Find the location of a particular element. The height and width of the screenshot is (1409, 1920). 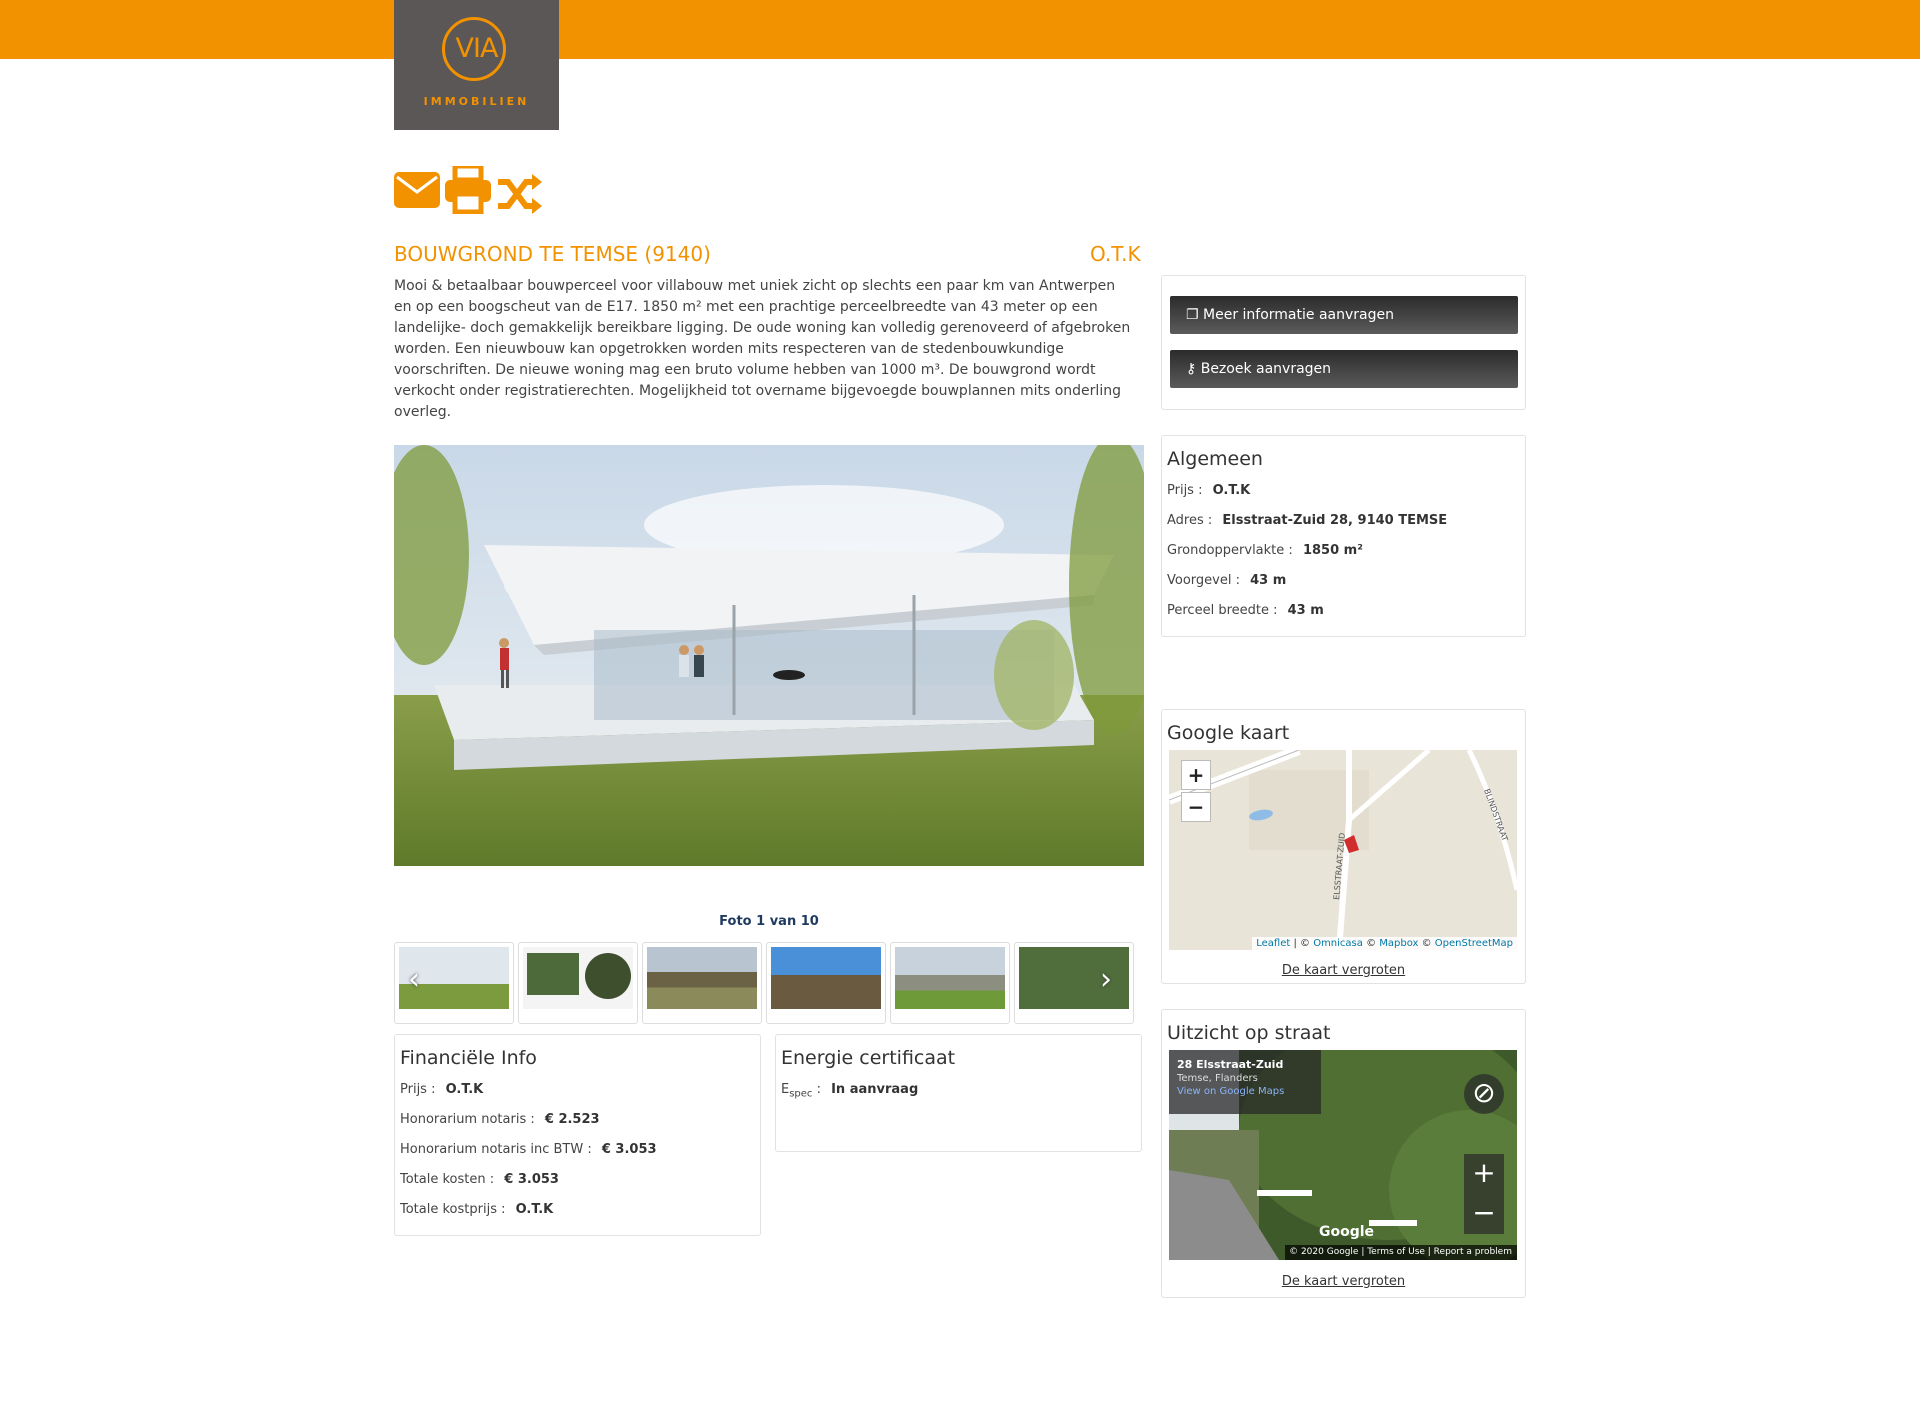

openstreetmap-link: OpenStreetMap is located at coordinates (1474, 943).